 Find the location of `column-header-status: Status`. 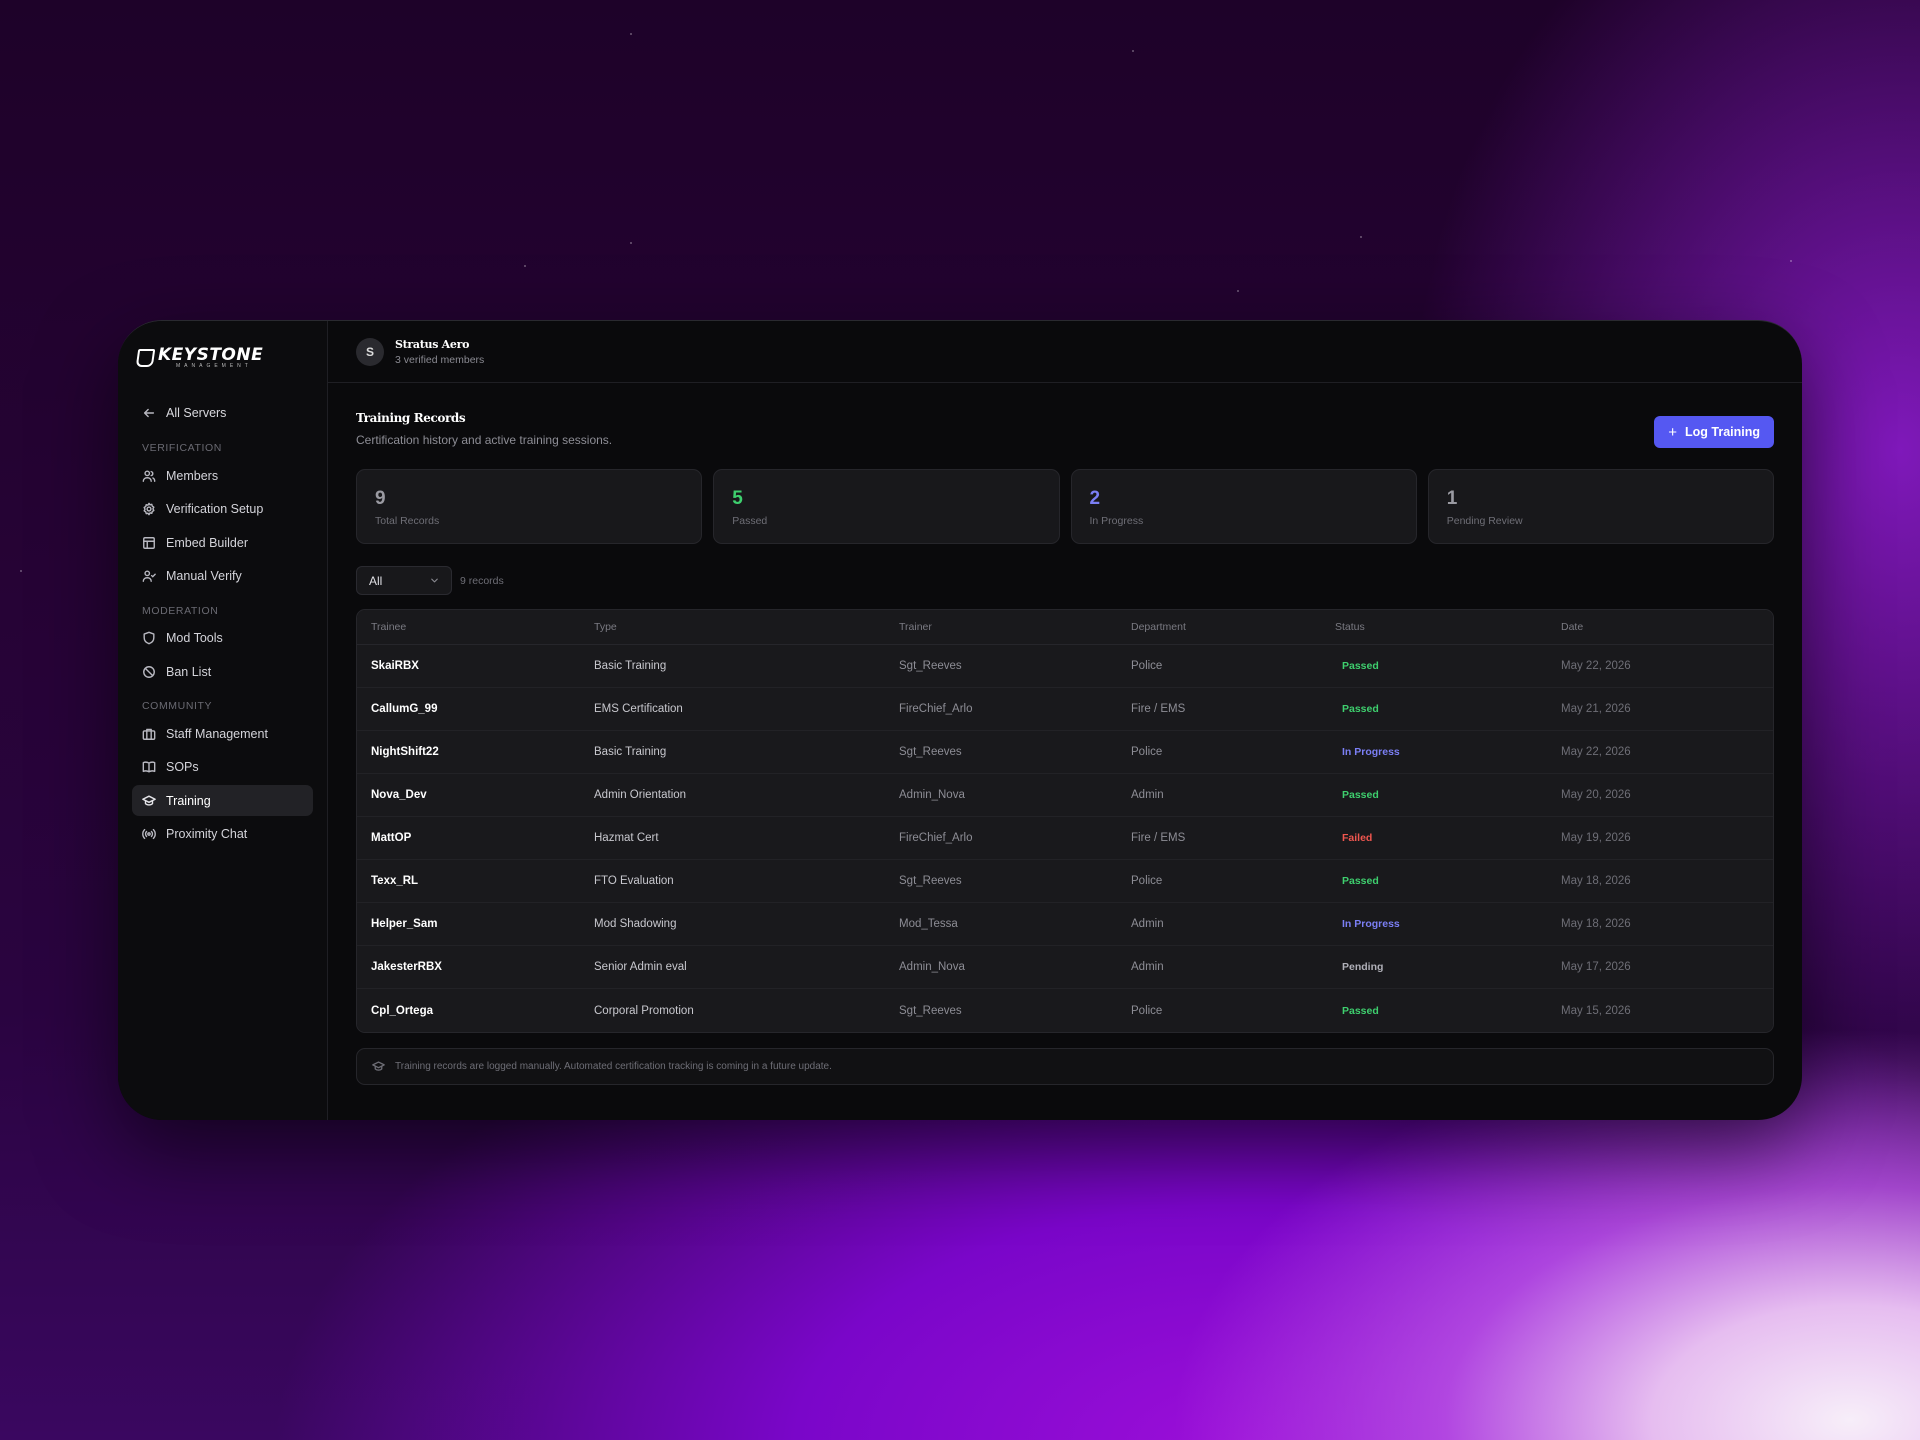

column-header-status: Status is located at coordinates (1448, 627).